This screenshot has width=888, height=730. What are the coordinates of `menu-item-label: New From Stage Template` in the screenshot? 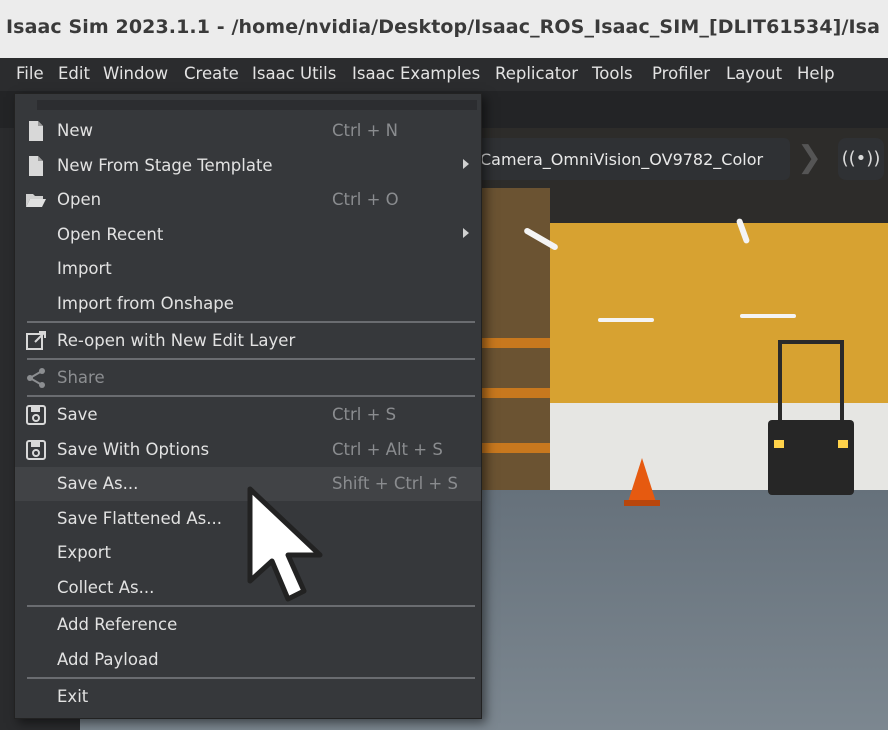 It's located at (165, 165).